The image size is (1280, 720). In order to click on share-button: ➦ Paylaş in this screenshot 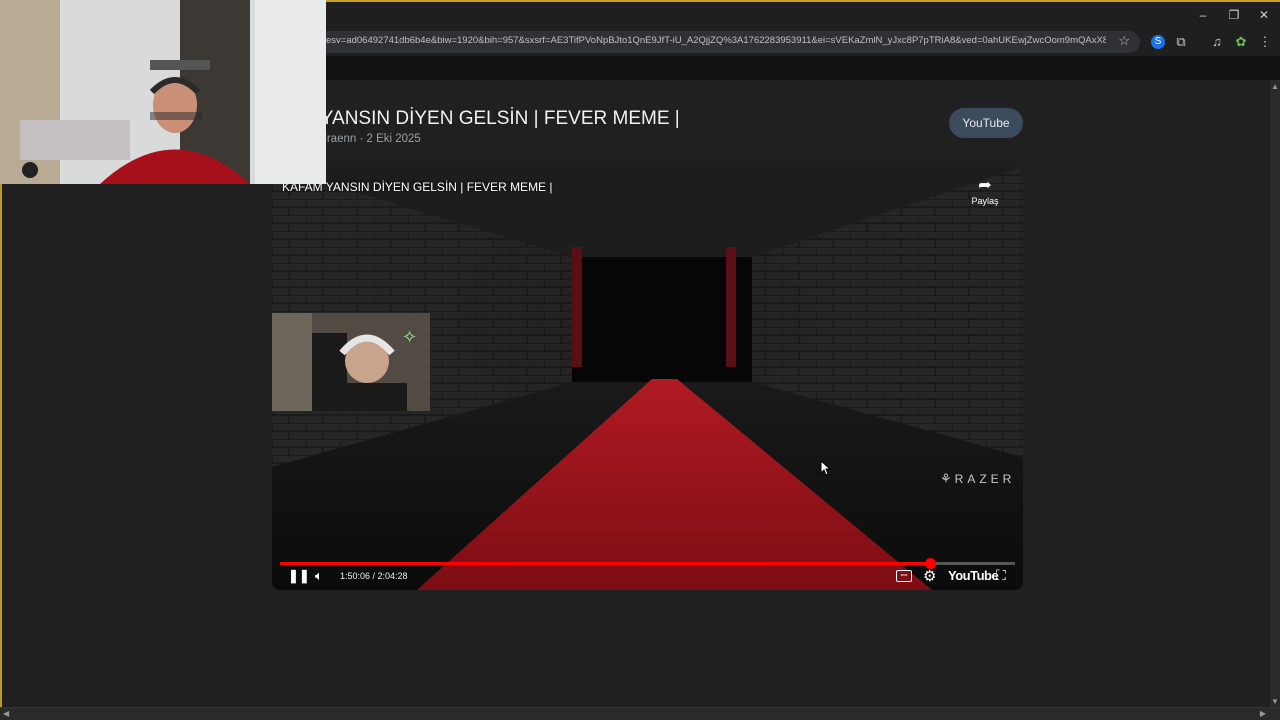, I will do `click(985, 190)`.